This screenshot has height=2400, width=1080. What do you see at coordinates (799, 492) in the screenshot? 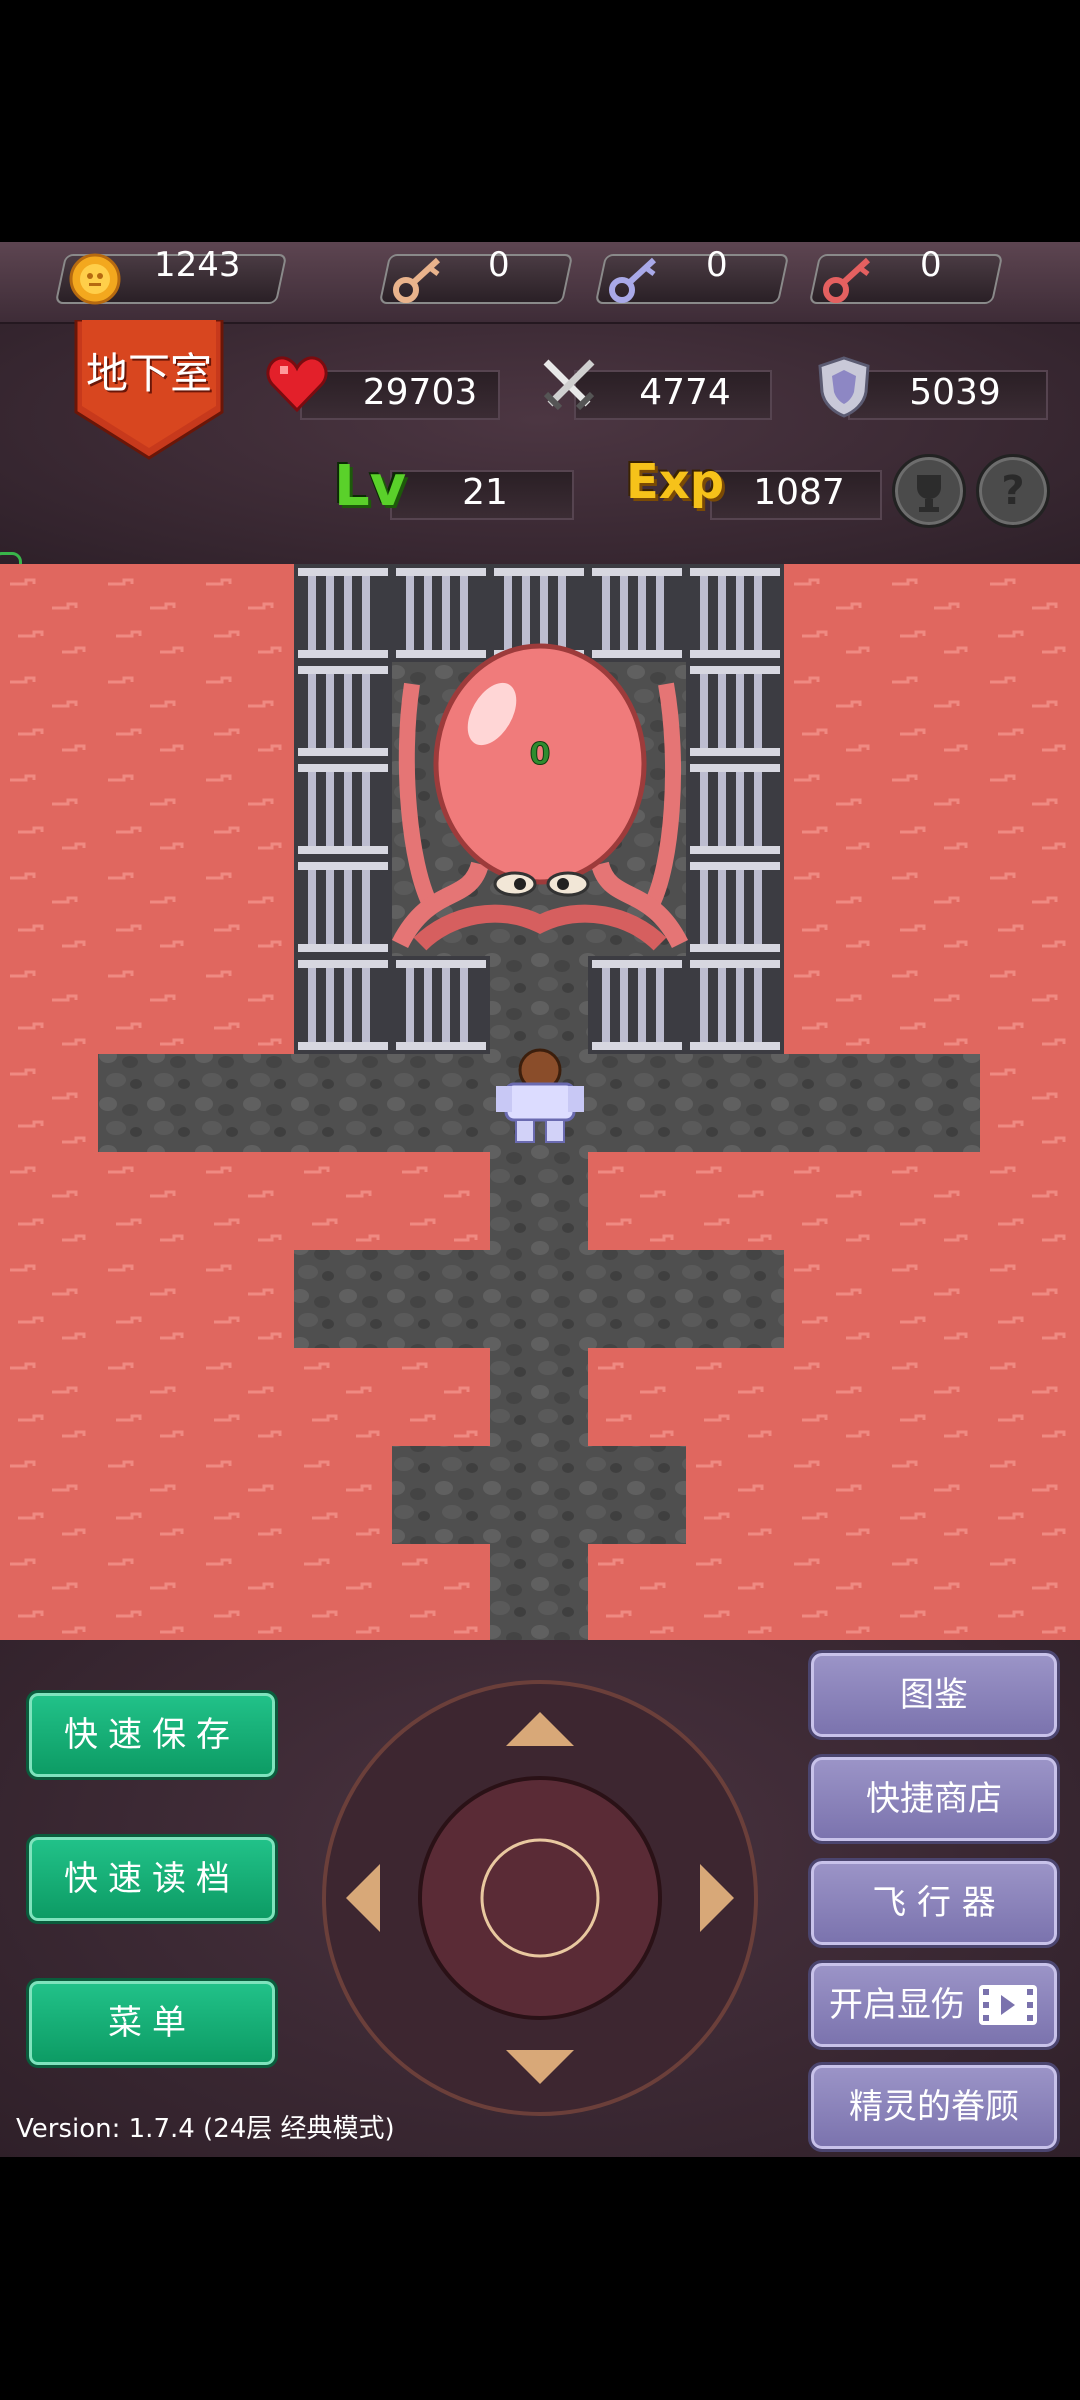
I see `exp-value: 1087` at bounding box center [799, 492].